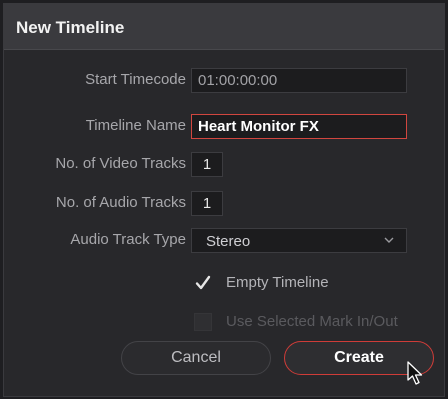 This screenshot has width=448, height=399. What do you see at coordinates (120, 202) in the screenshot?
I see `audio-tracks-label: No. of Audio Tracks` at bounding box center [120, 202].